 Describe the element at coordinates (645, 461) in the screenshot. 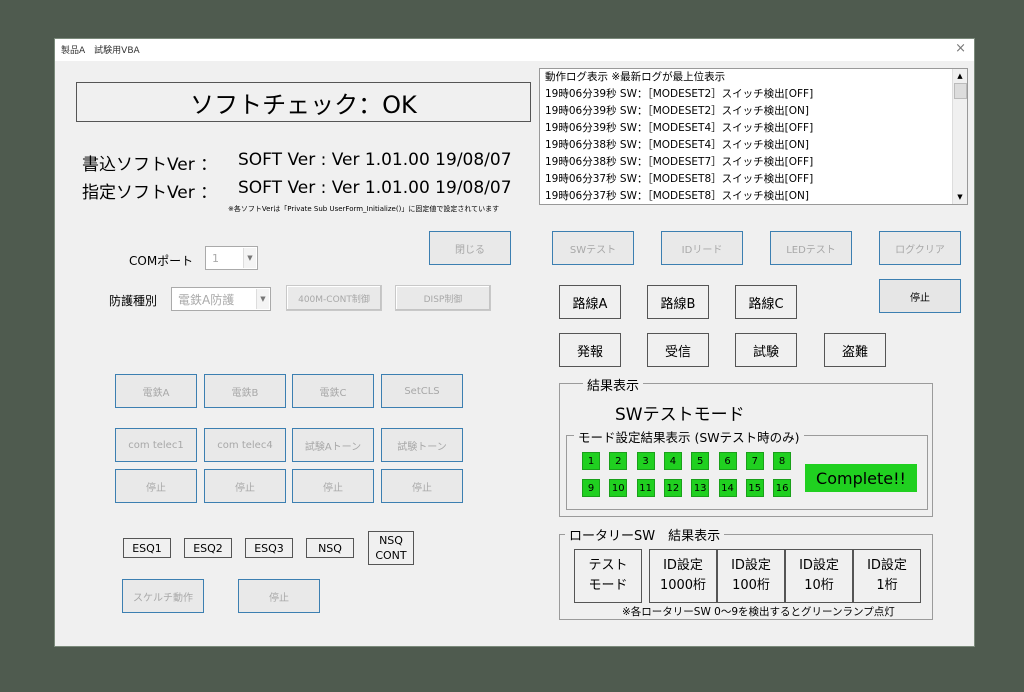

I see `mode-lamp: 3` at that location.